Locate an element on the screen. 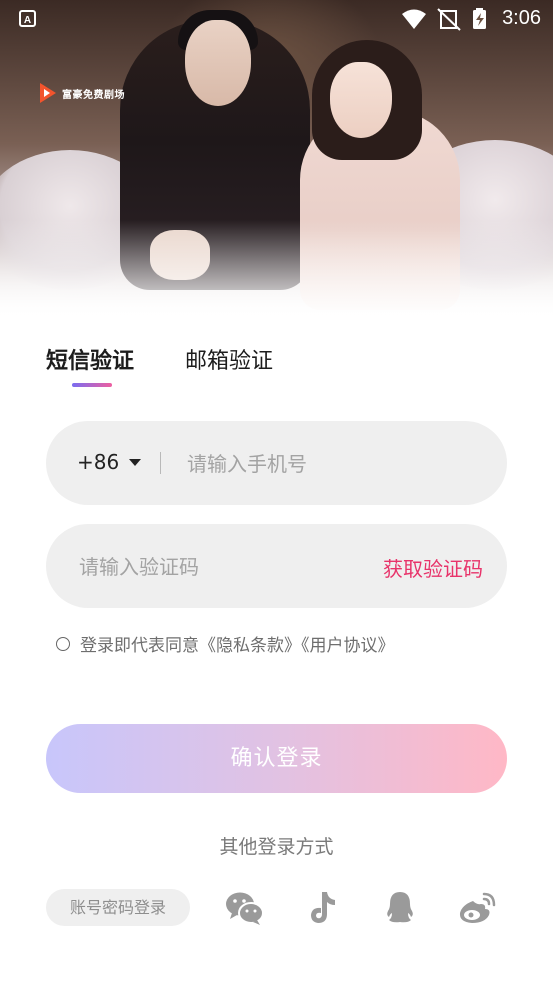  other-login-title: 其他登录方式 is located at coordinates (276, 847).